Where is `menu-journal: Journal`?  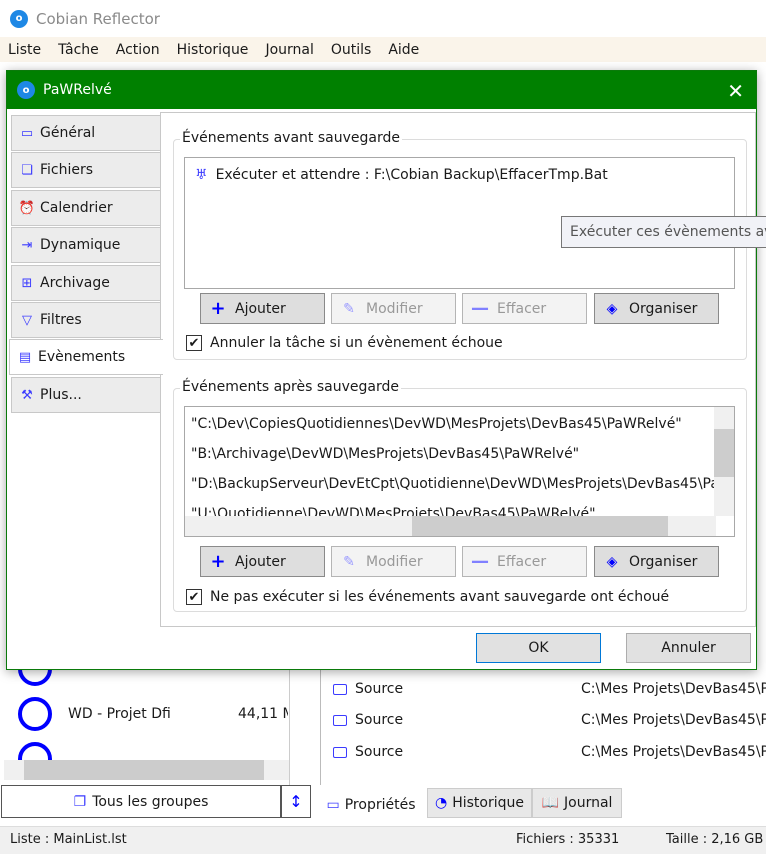 menu-journal: Journal is located at coordinates (289, 50).